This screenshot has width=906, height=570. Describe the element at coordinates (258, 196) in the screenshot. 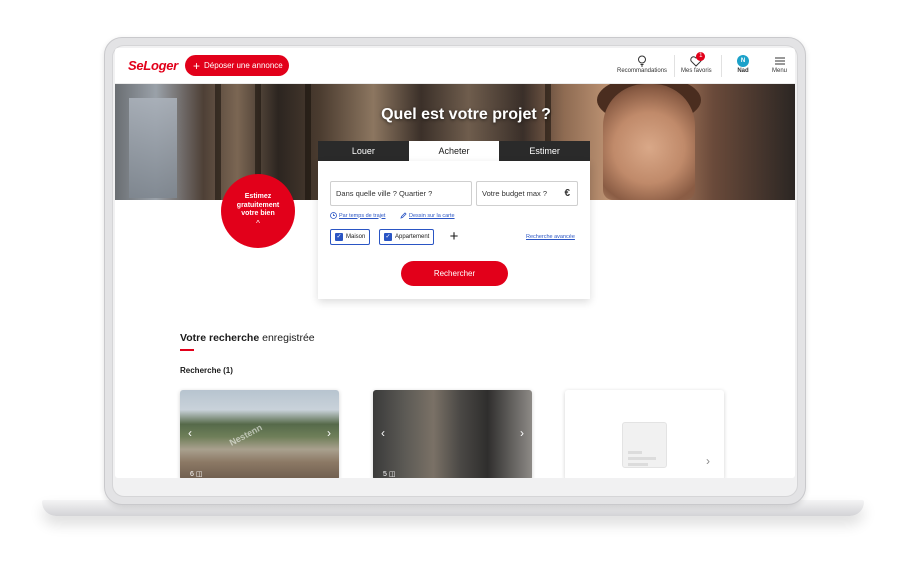

I see `estimate-line-1: Estimez` at that location.